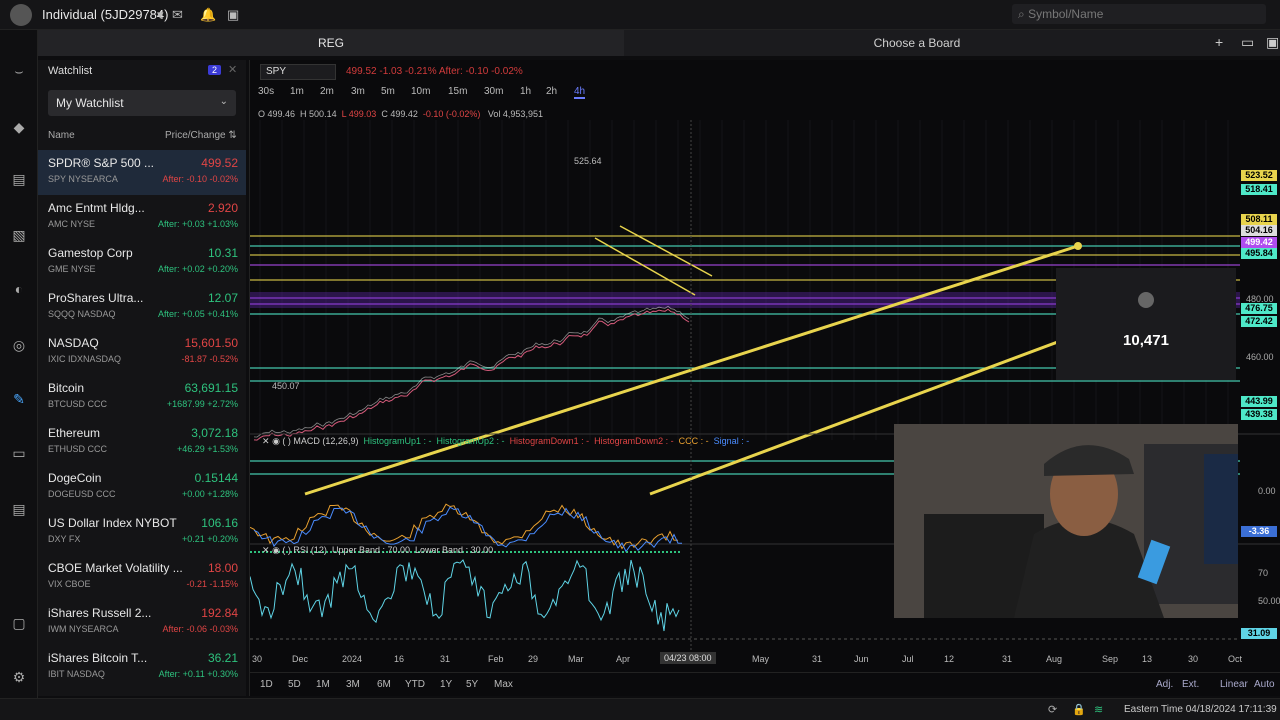 This screenshot has height=720, width=1280. I want to click on tag-icon: ◆, so click(19, 127).